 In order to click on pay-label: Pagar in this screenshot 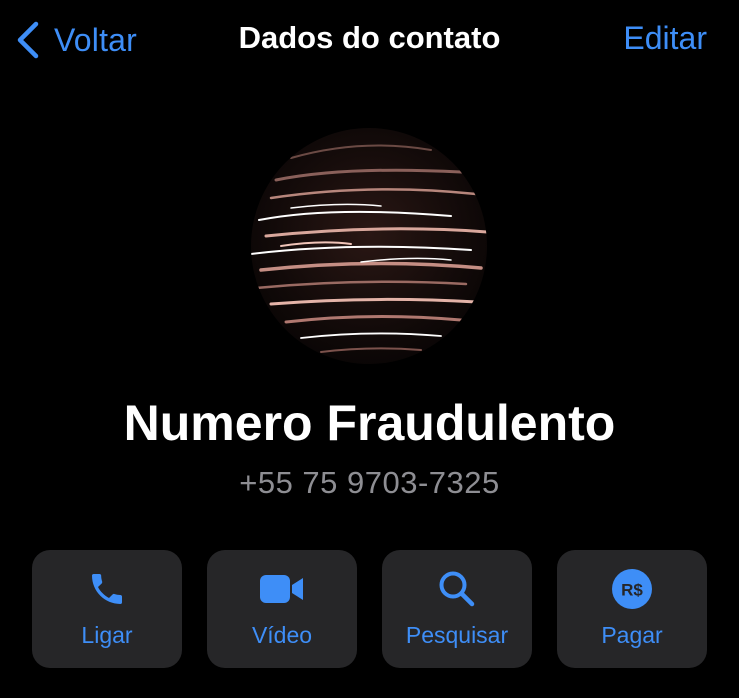, I will do `click(632, 635)`.